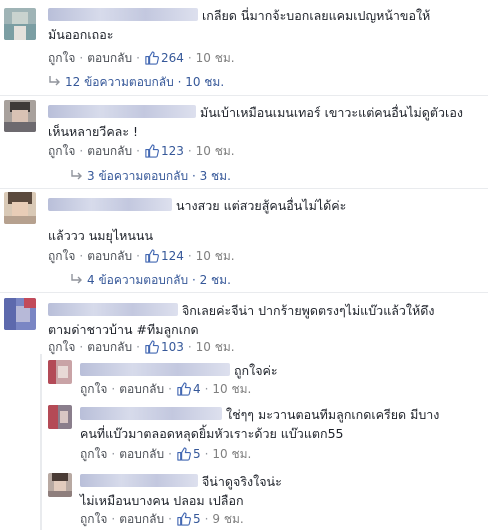  I want to click on view-replies-link: 12 ข้อความตอบกลับ · 10 ชม., so click(136, 82).